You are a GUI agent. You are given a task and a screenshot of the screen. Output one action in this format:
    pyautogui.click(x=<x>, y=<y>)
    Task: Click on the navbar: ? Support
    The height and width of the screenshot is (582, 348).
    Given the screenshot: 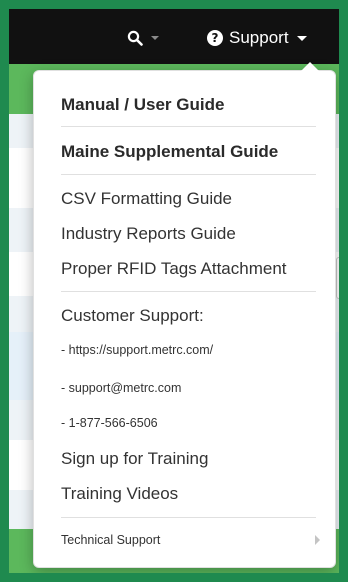 What is the action you would take?
    pyautogui.click(x=174, y=36)
    